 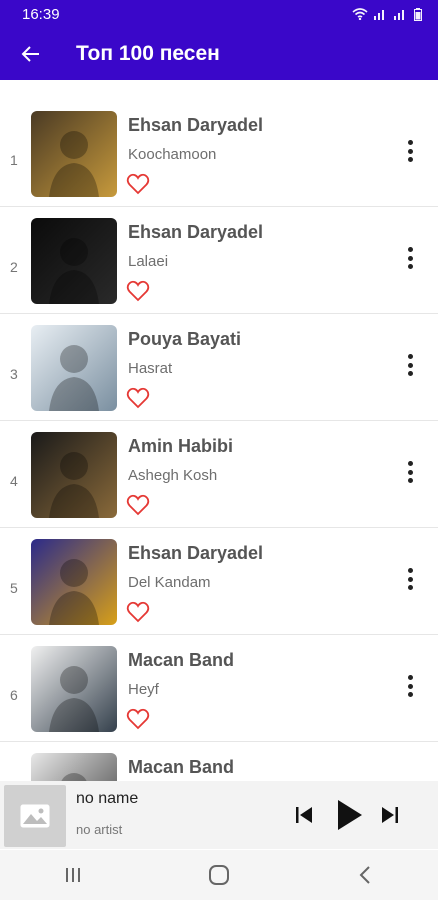 I want to click on track-index: 1, so click(x=14, y=160).